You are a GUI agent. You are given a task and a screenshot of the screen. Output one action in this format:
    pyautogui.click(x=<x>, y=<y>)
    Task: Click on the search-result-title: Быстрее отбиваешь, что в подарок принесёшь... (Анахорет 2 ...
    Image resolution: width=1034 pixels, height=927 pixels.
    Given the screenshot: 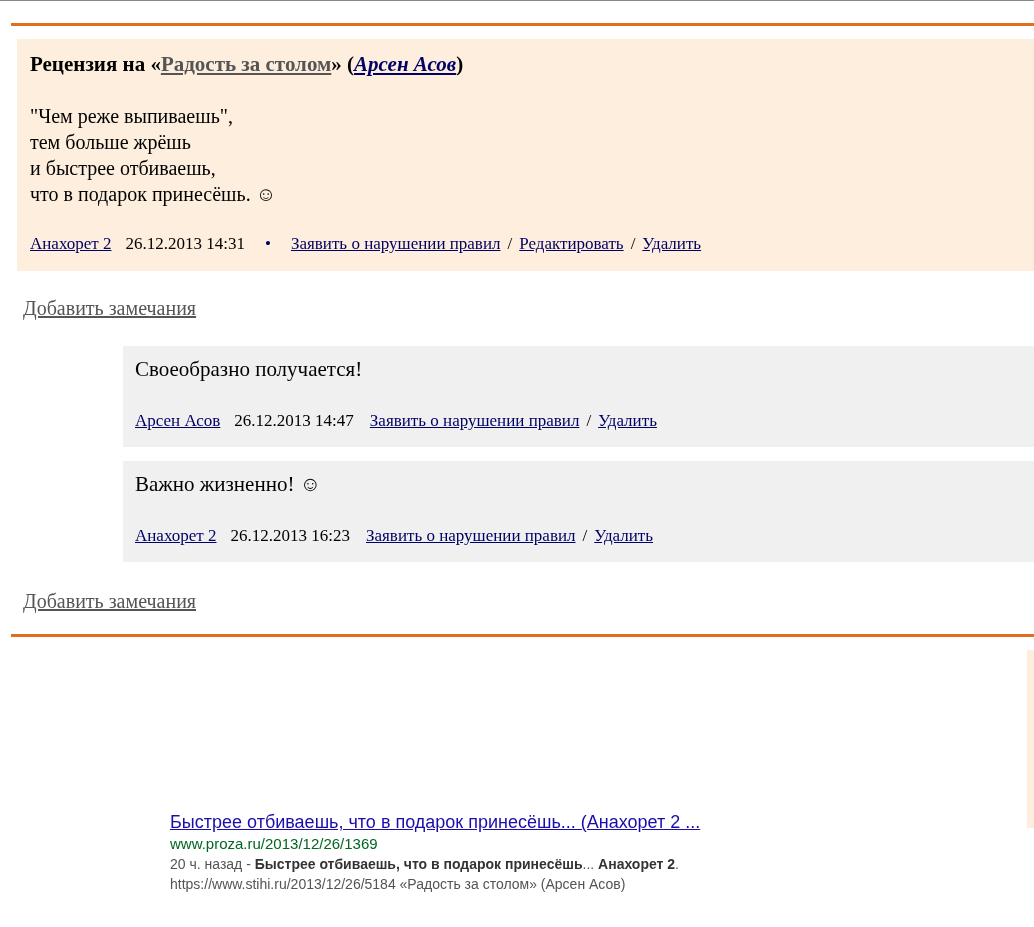 What is the action you would take?
    pyautogui.click(x=435, y=822)
    